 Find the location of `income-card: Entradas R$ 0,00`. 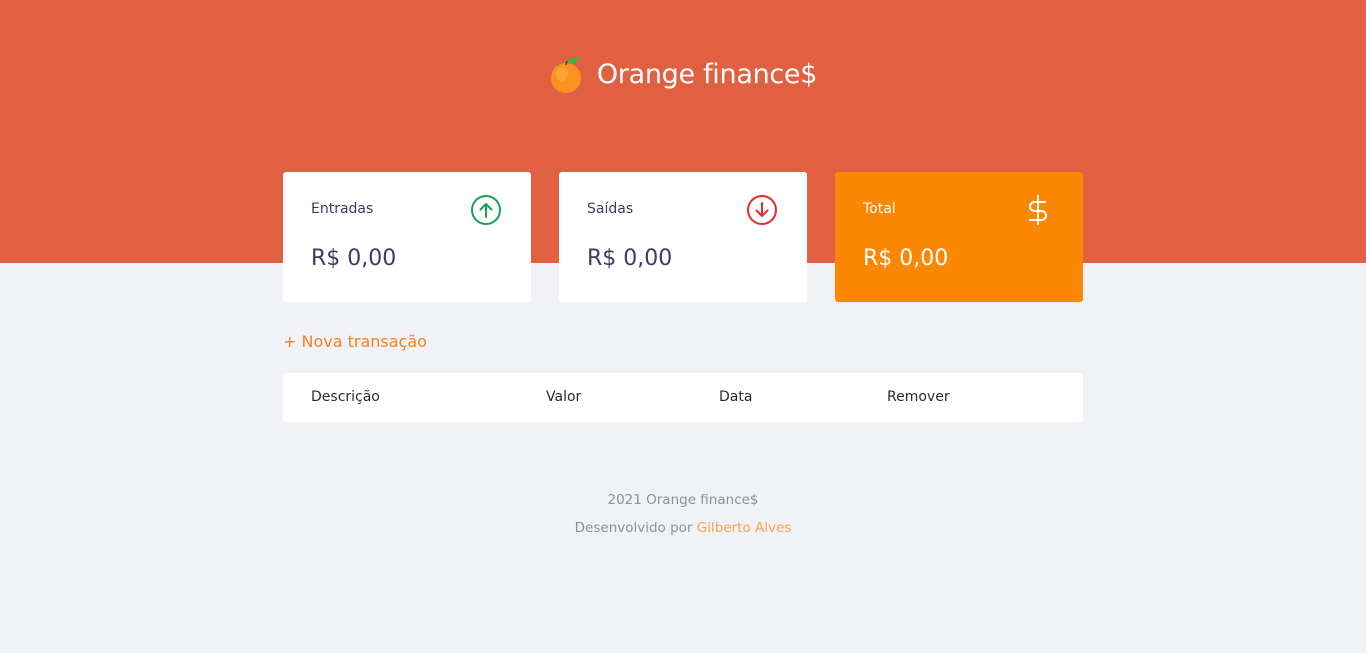

income-card: Entradas R$ 0,00 is located at coordinates (407, 237).